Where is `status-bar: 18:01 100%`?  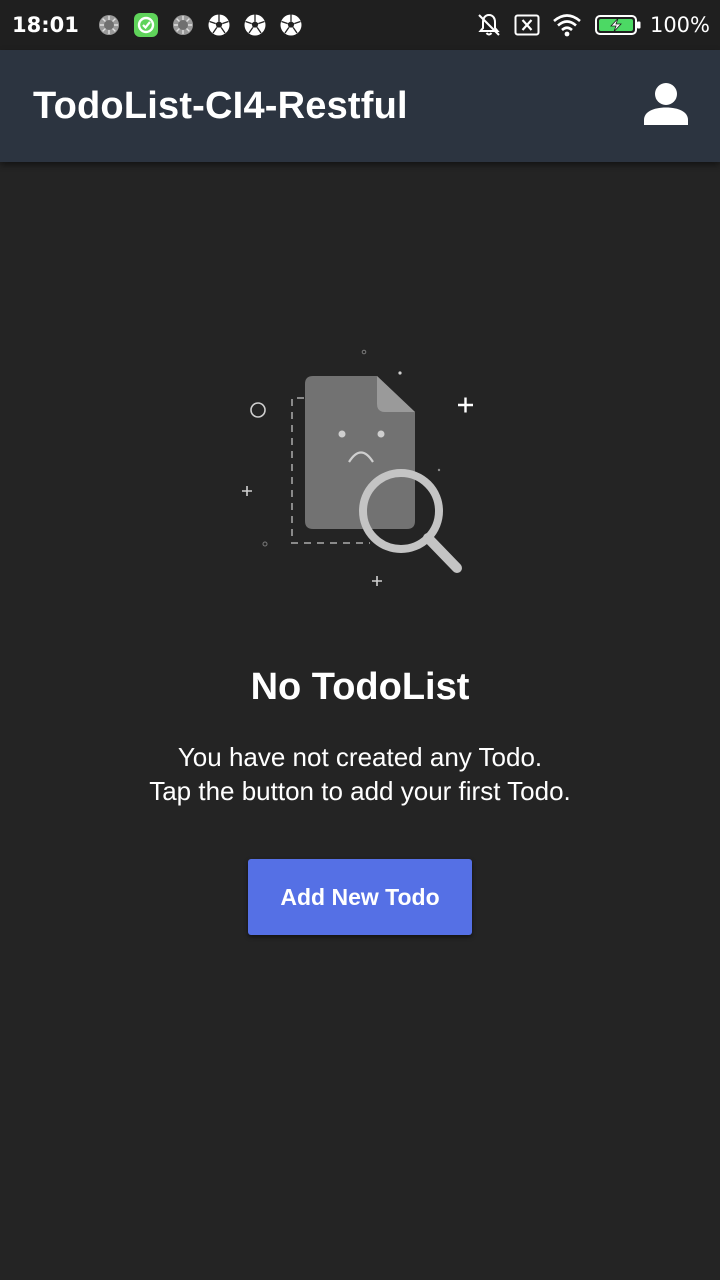
status-bar: 18:01 100% is located at coordinates (360, 25).